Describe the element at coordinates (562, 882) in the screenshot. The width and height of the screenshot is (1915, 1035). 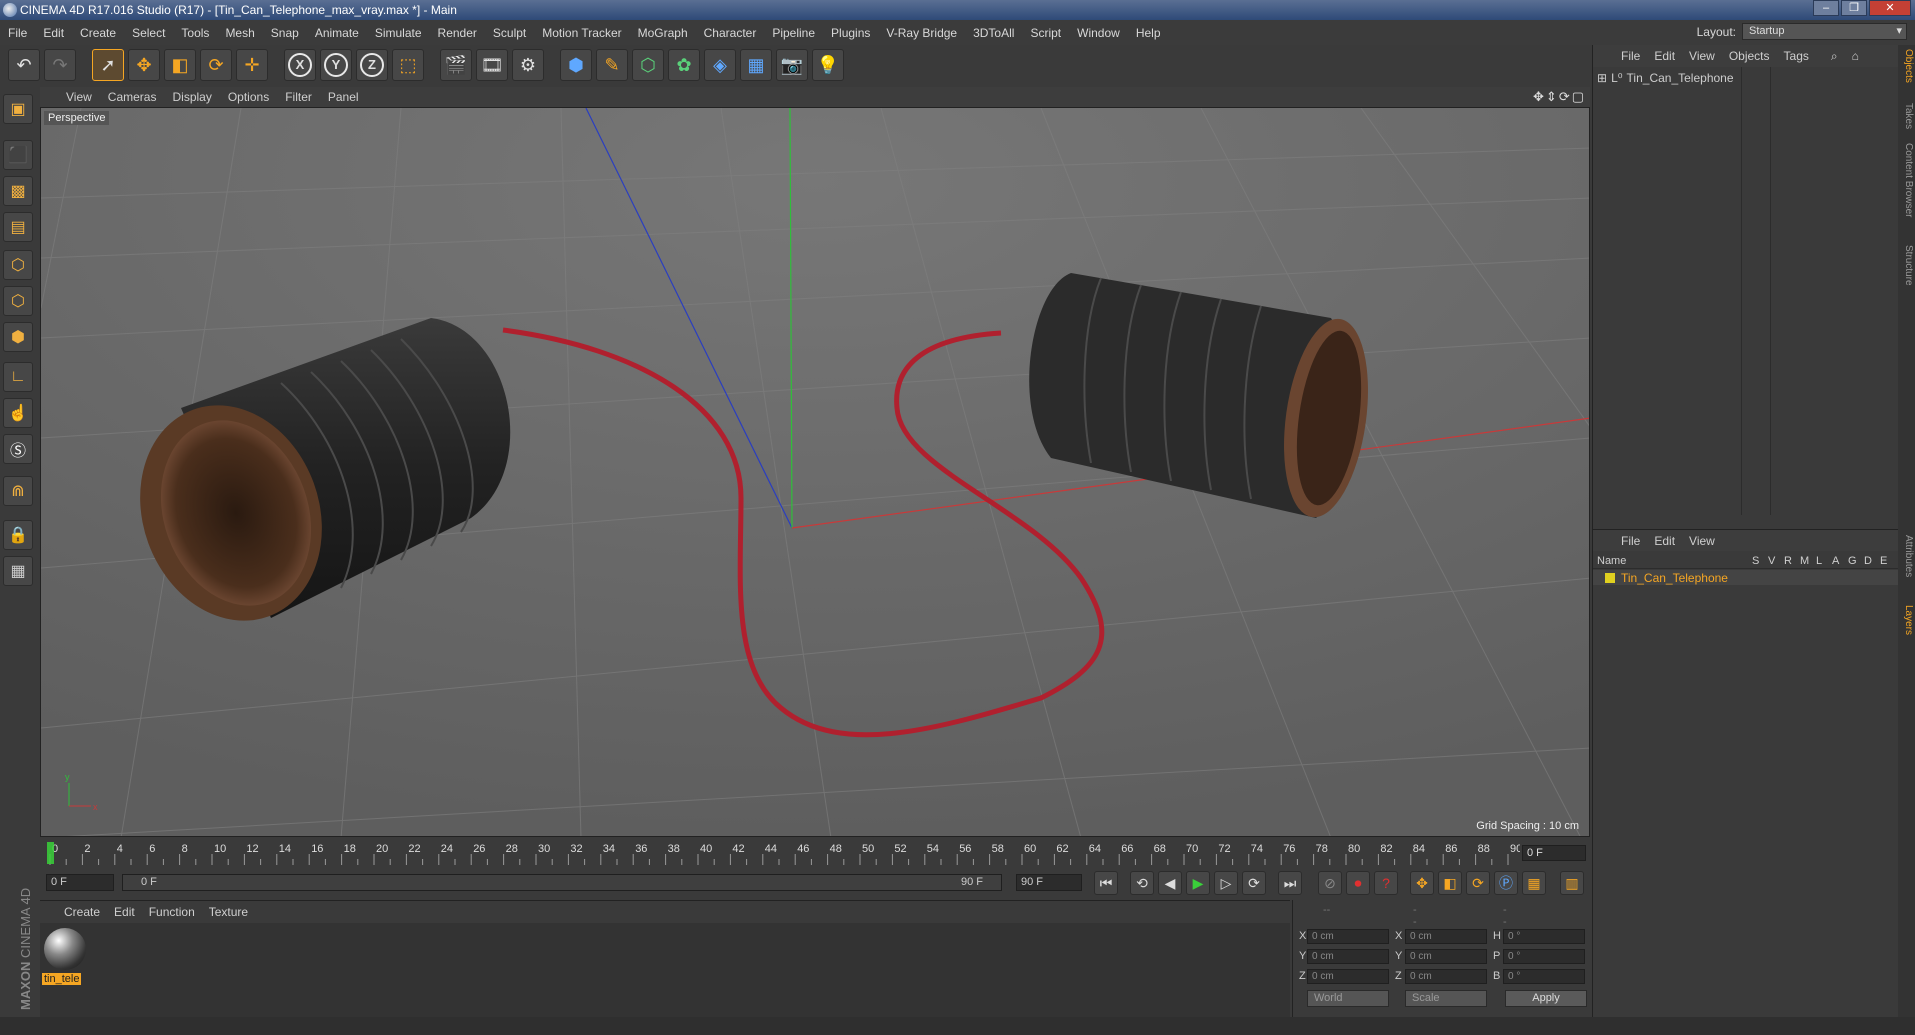
I see `frame-range-slider: 0 F 90 F` at that location.